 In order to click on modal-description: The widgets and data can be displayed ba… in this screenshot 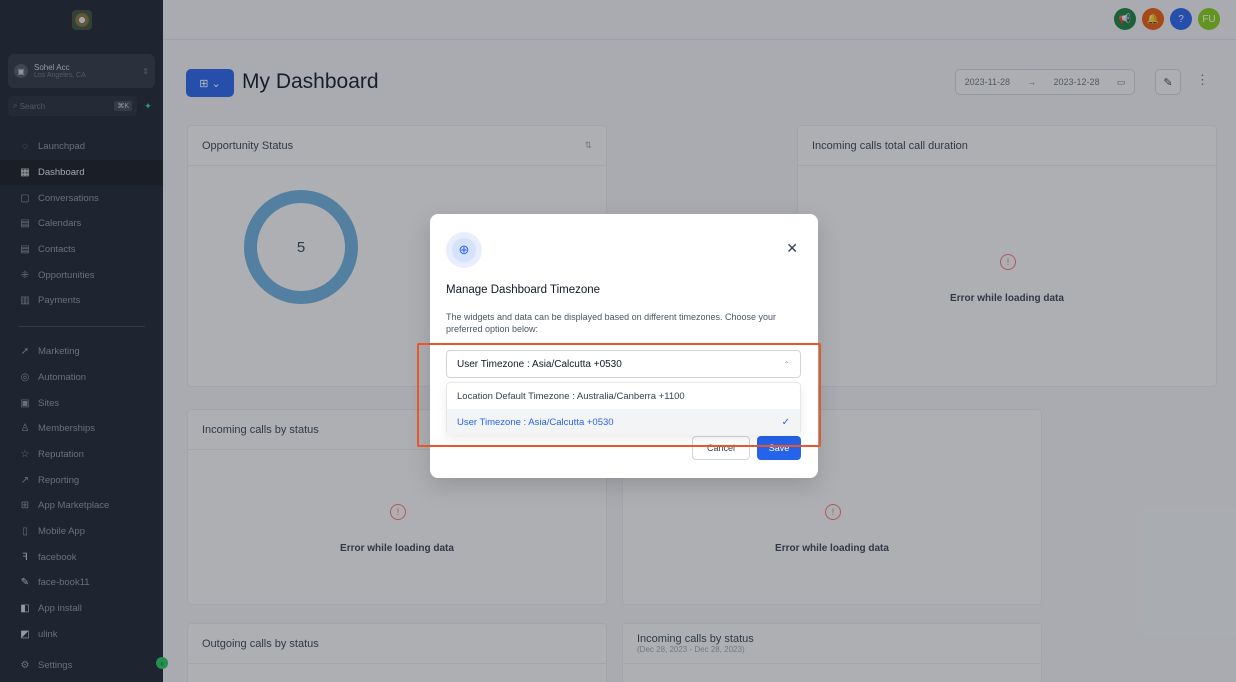, I will do `click(611, 323)`.